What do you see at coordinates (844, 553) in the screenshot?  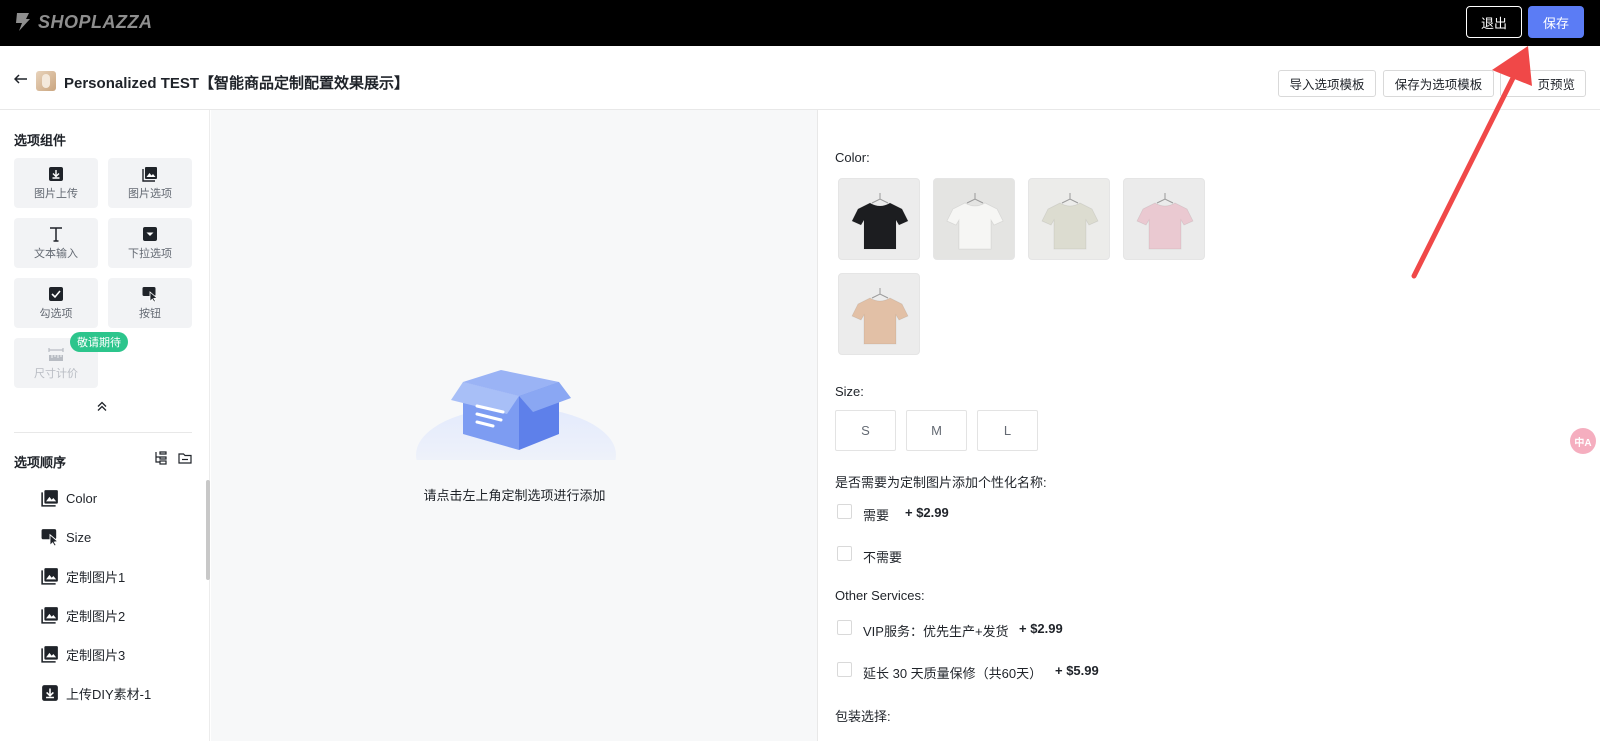 I see `name-no-checkbox` at bounding box center [844, 553].